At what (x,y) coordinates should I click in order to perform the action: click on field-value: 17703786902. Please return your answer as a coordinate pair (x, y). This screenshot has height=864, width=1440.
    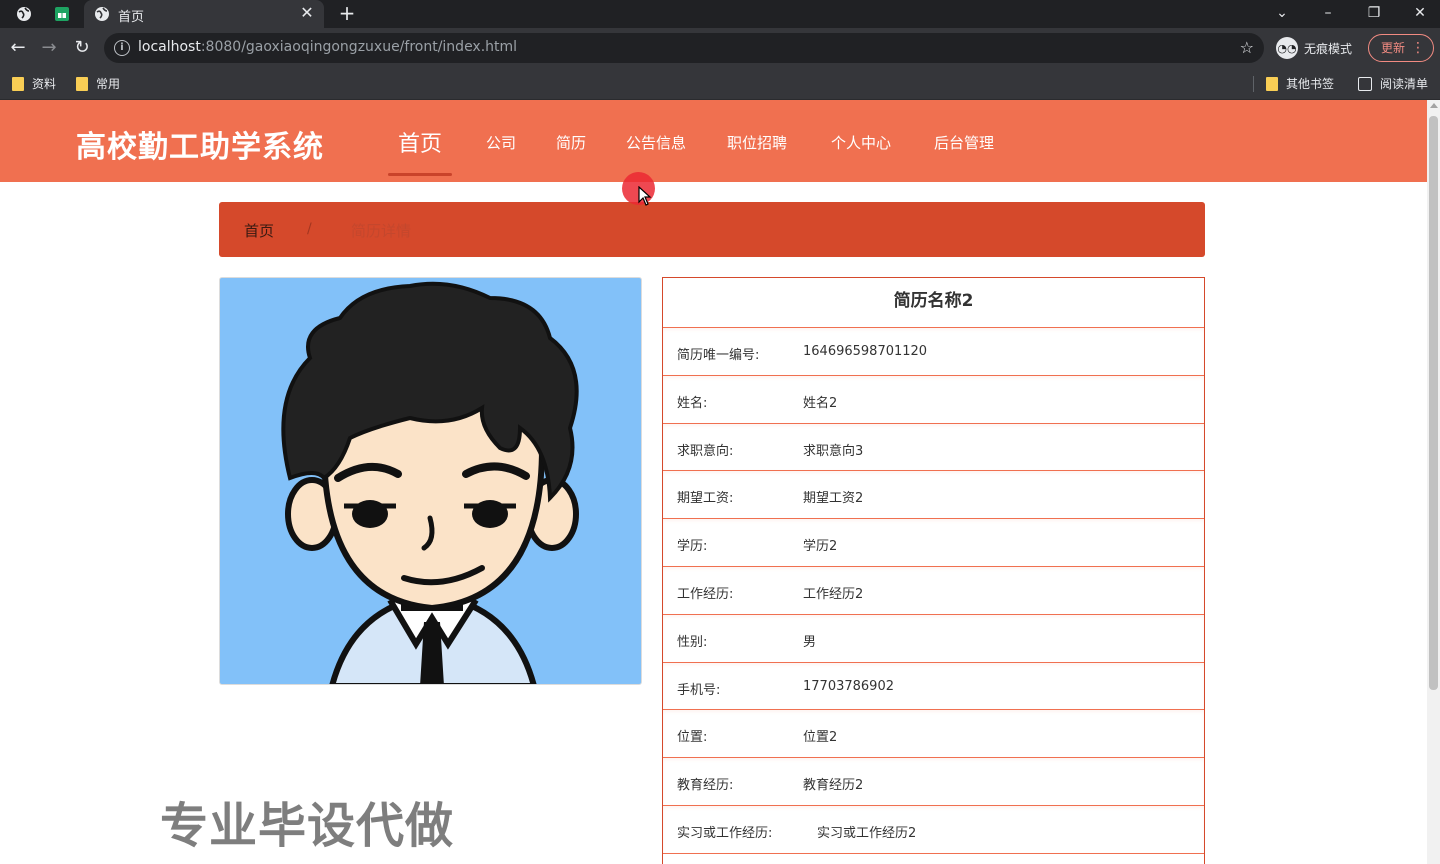
    Looking at the image, I should click on (848, 686).